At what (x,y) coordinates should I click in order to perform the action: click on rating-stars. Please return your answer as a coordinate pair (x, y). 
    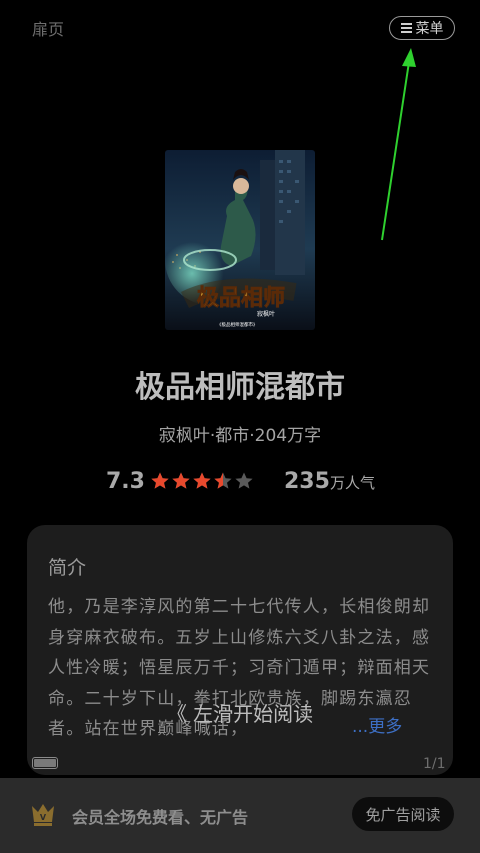
    Looking at the image, I should click on (202, 481).